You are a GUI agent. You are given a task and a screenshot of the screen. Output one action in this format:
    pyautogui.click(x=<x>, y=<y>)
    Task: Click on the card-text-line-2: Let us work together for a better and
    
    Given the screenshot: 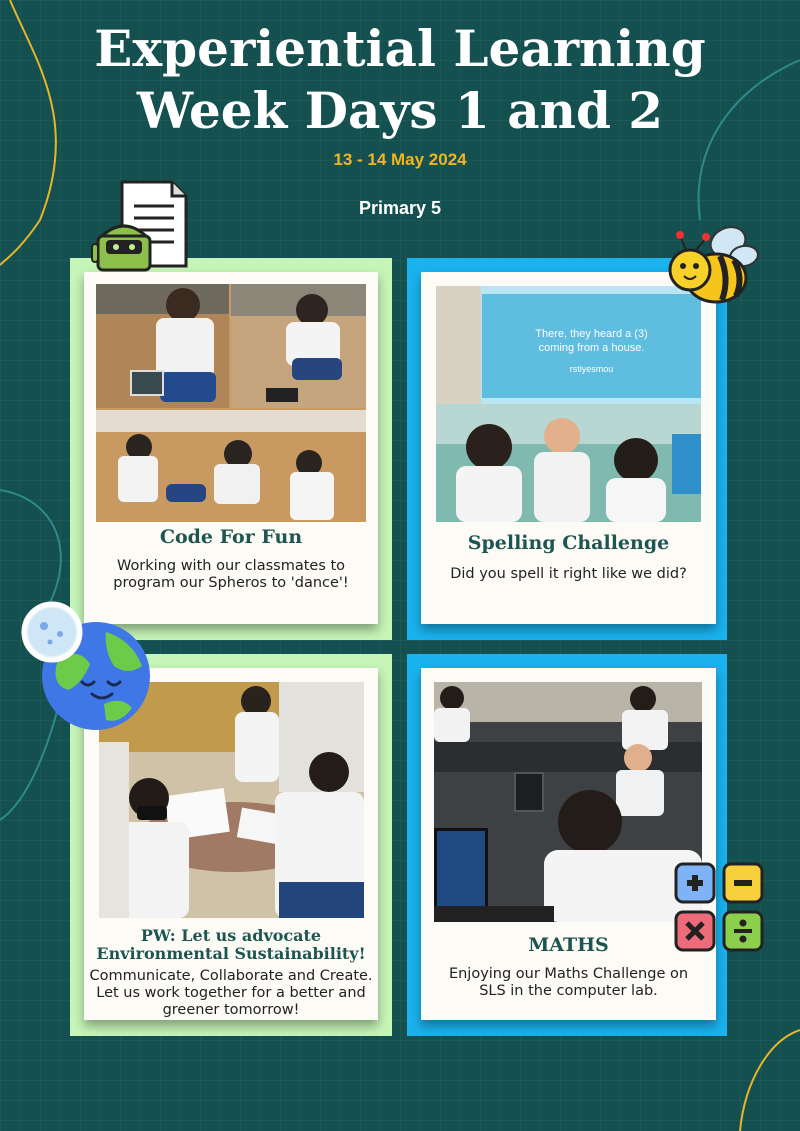 What is the action you would take?
    pyautogui.click(x=231, y=993)
    